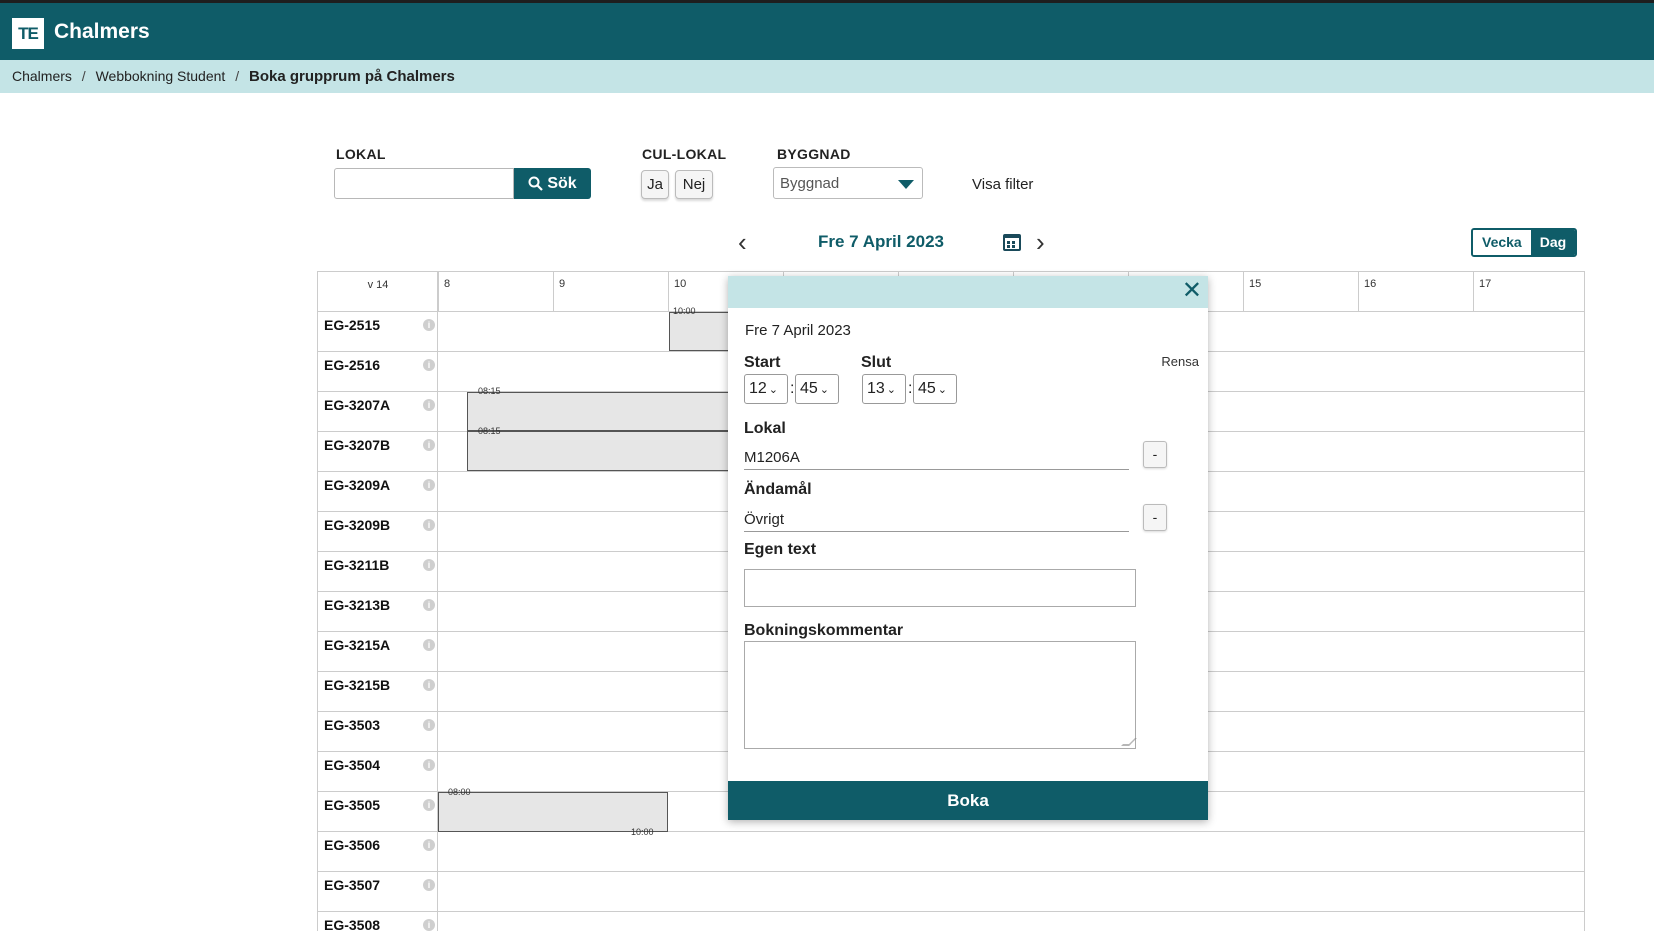 This screenshot has width=1654, height=931. I want to click on andamal-value: Övrigt, so click(936, 521).